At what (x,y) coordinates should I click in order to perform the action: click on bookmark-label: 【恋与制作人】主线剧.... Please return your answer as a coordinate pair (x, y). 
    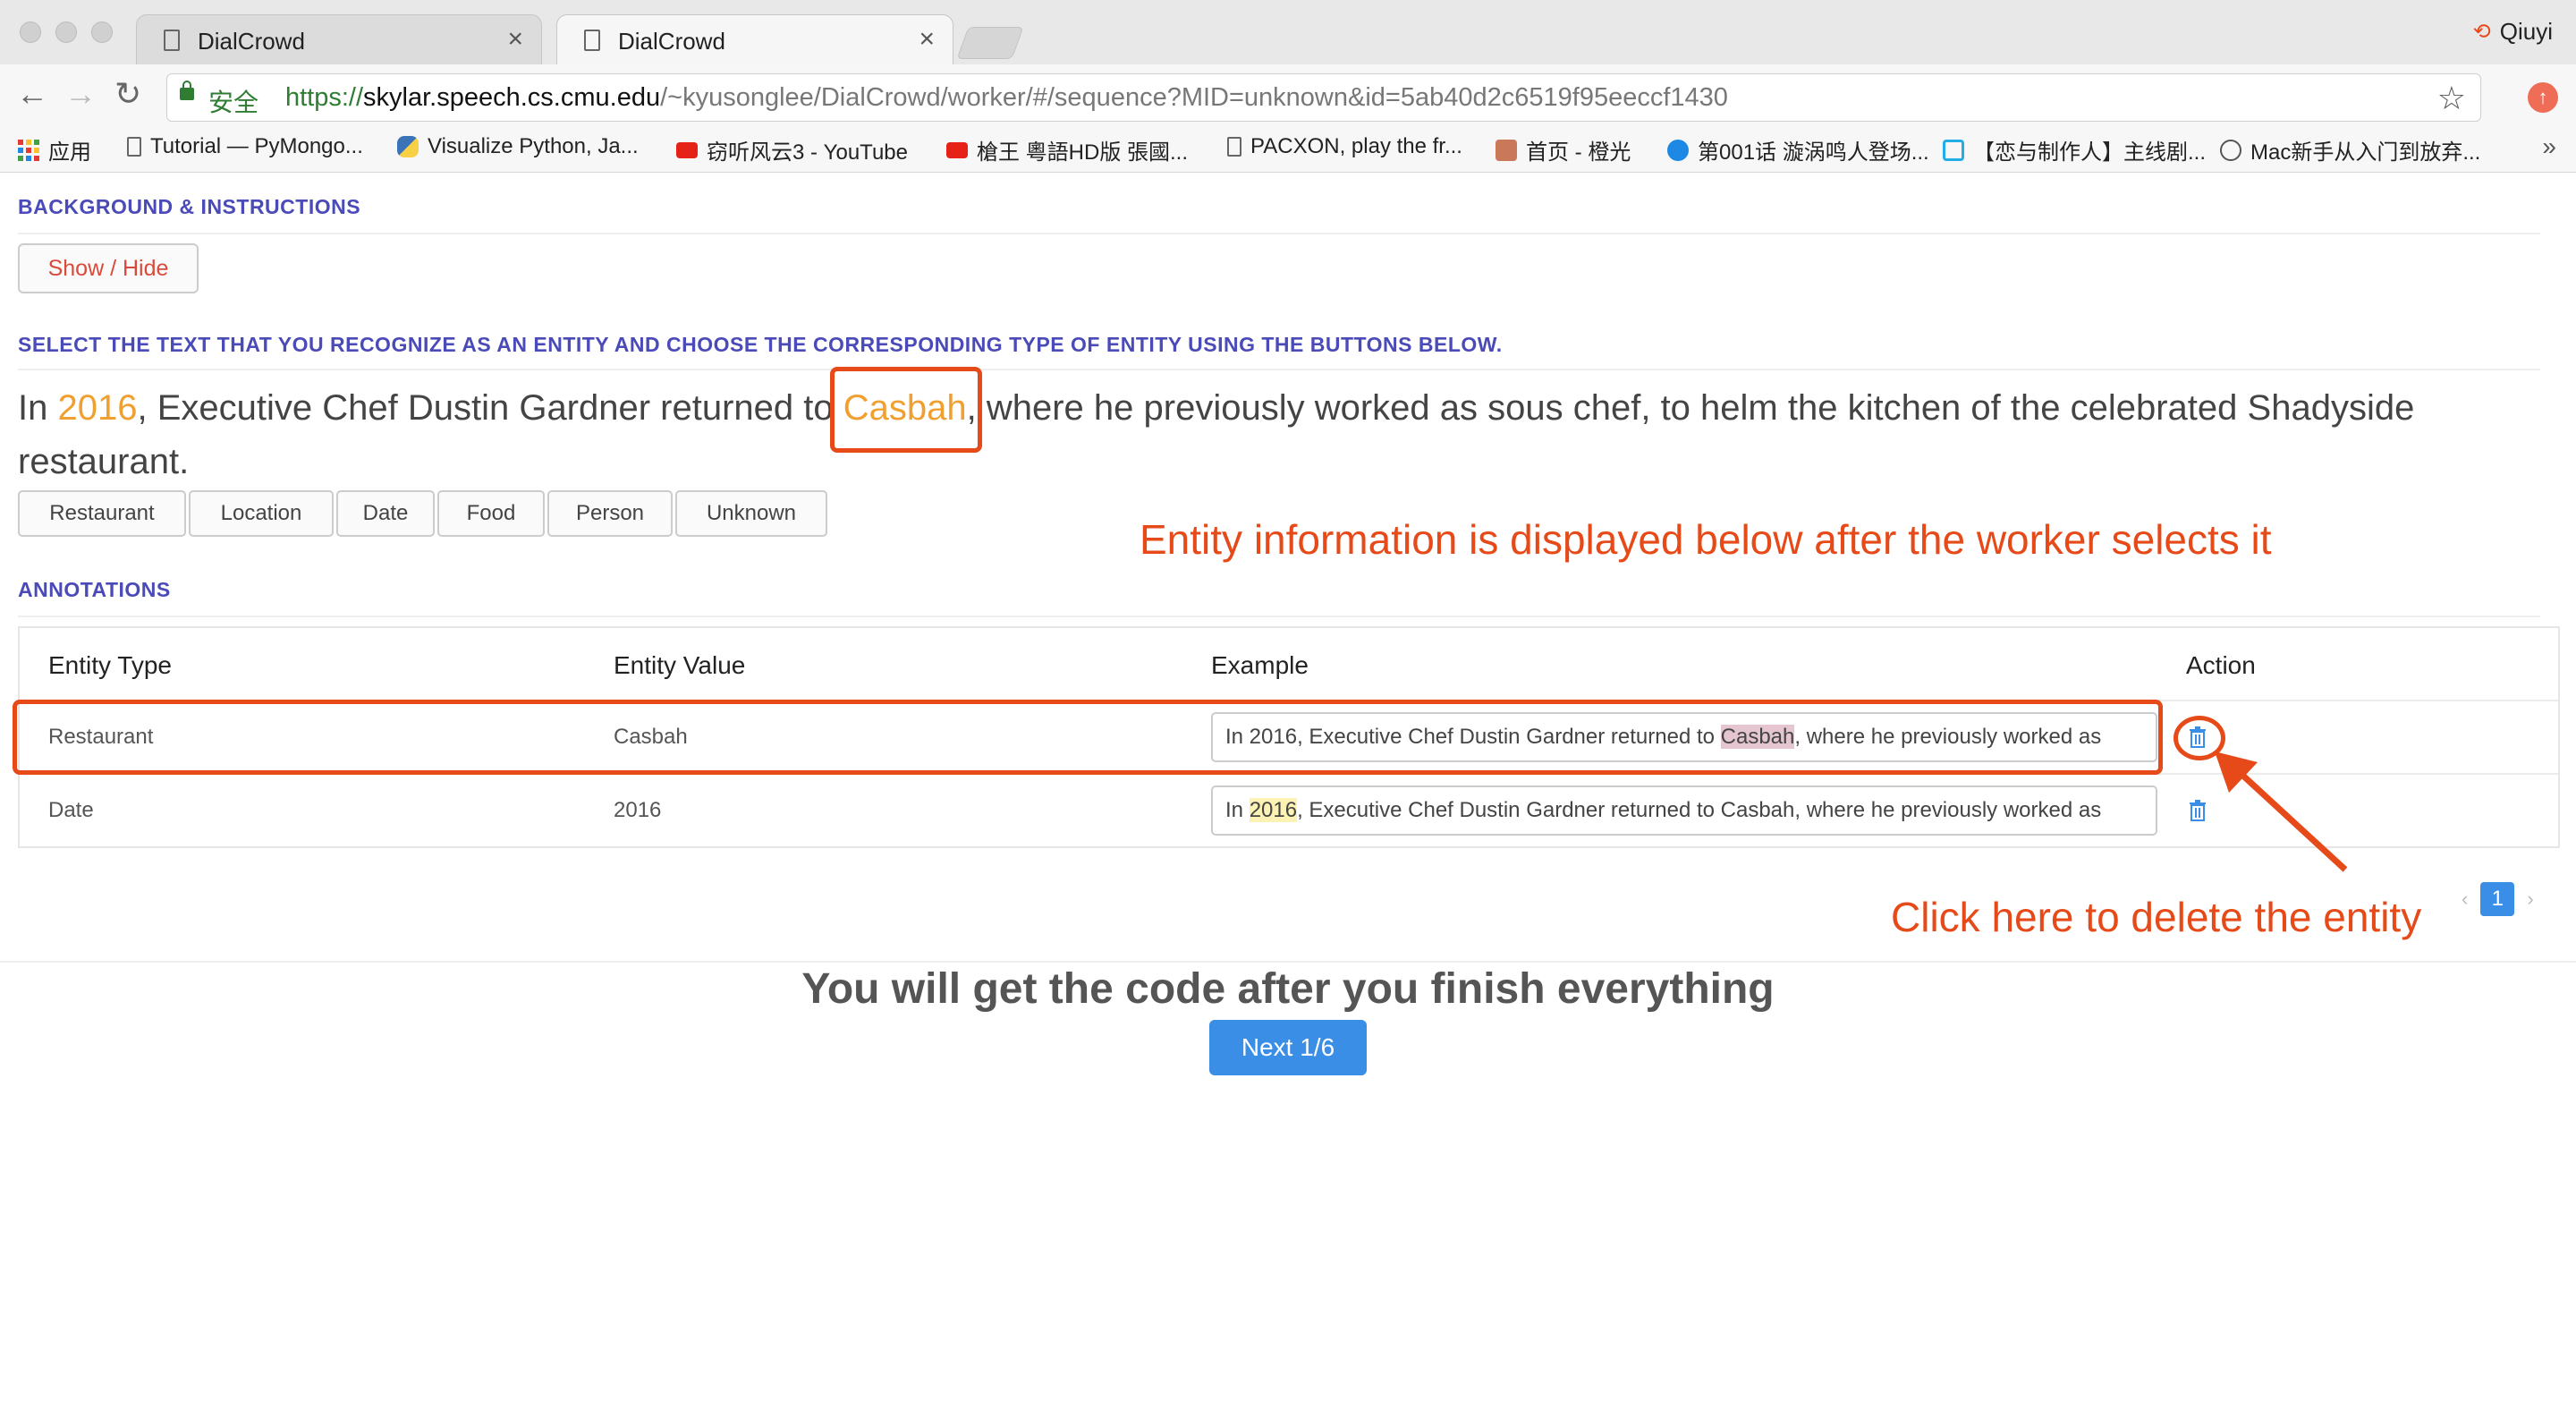
    Looking at the image, I should click on (2090, 152).